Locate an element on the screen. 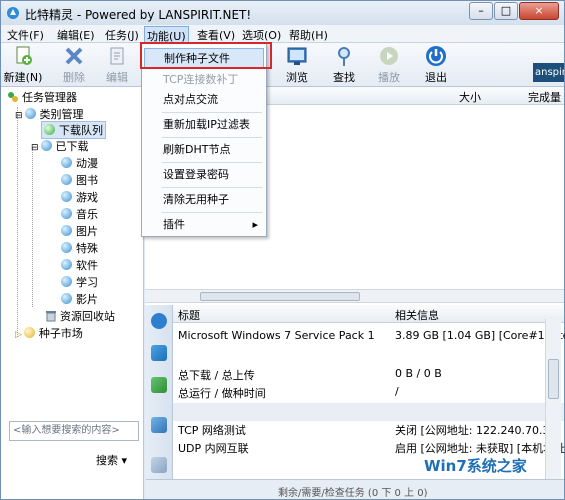 The width and height of the screenshot is (565, 500). tree-queue-label: 下载队列 is located at coordinates (81, 130).